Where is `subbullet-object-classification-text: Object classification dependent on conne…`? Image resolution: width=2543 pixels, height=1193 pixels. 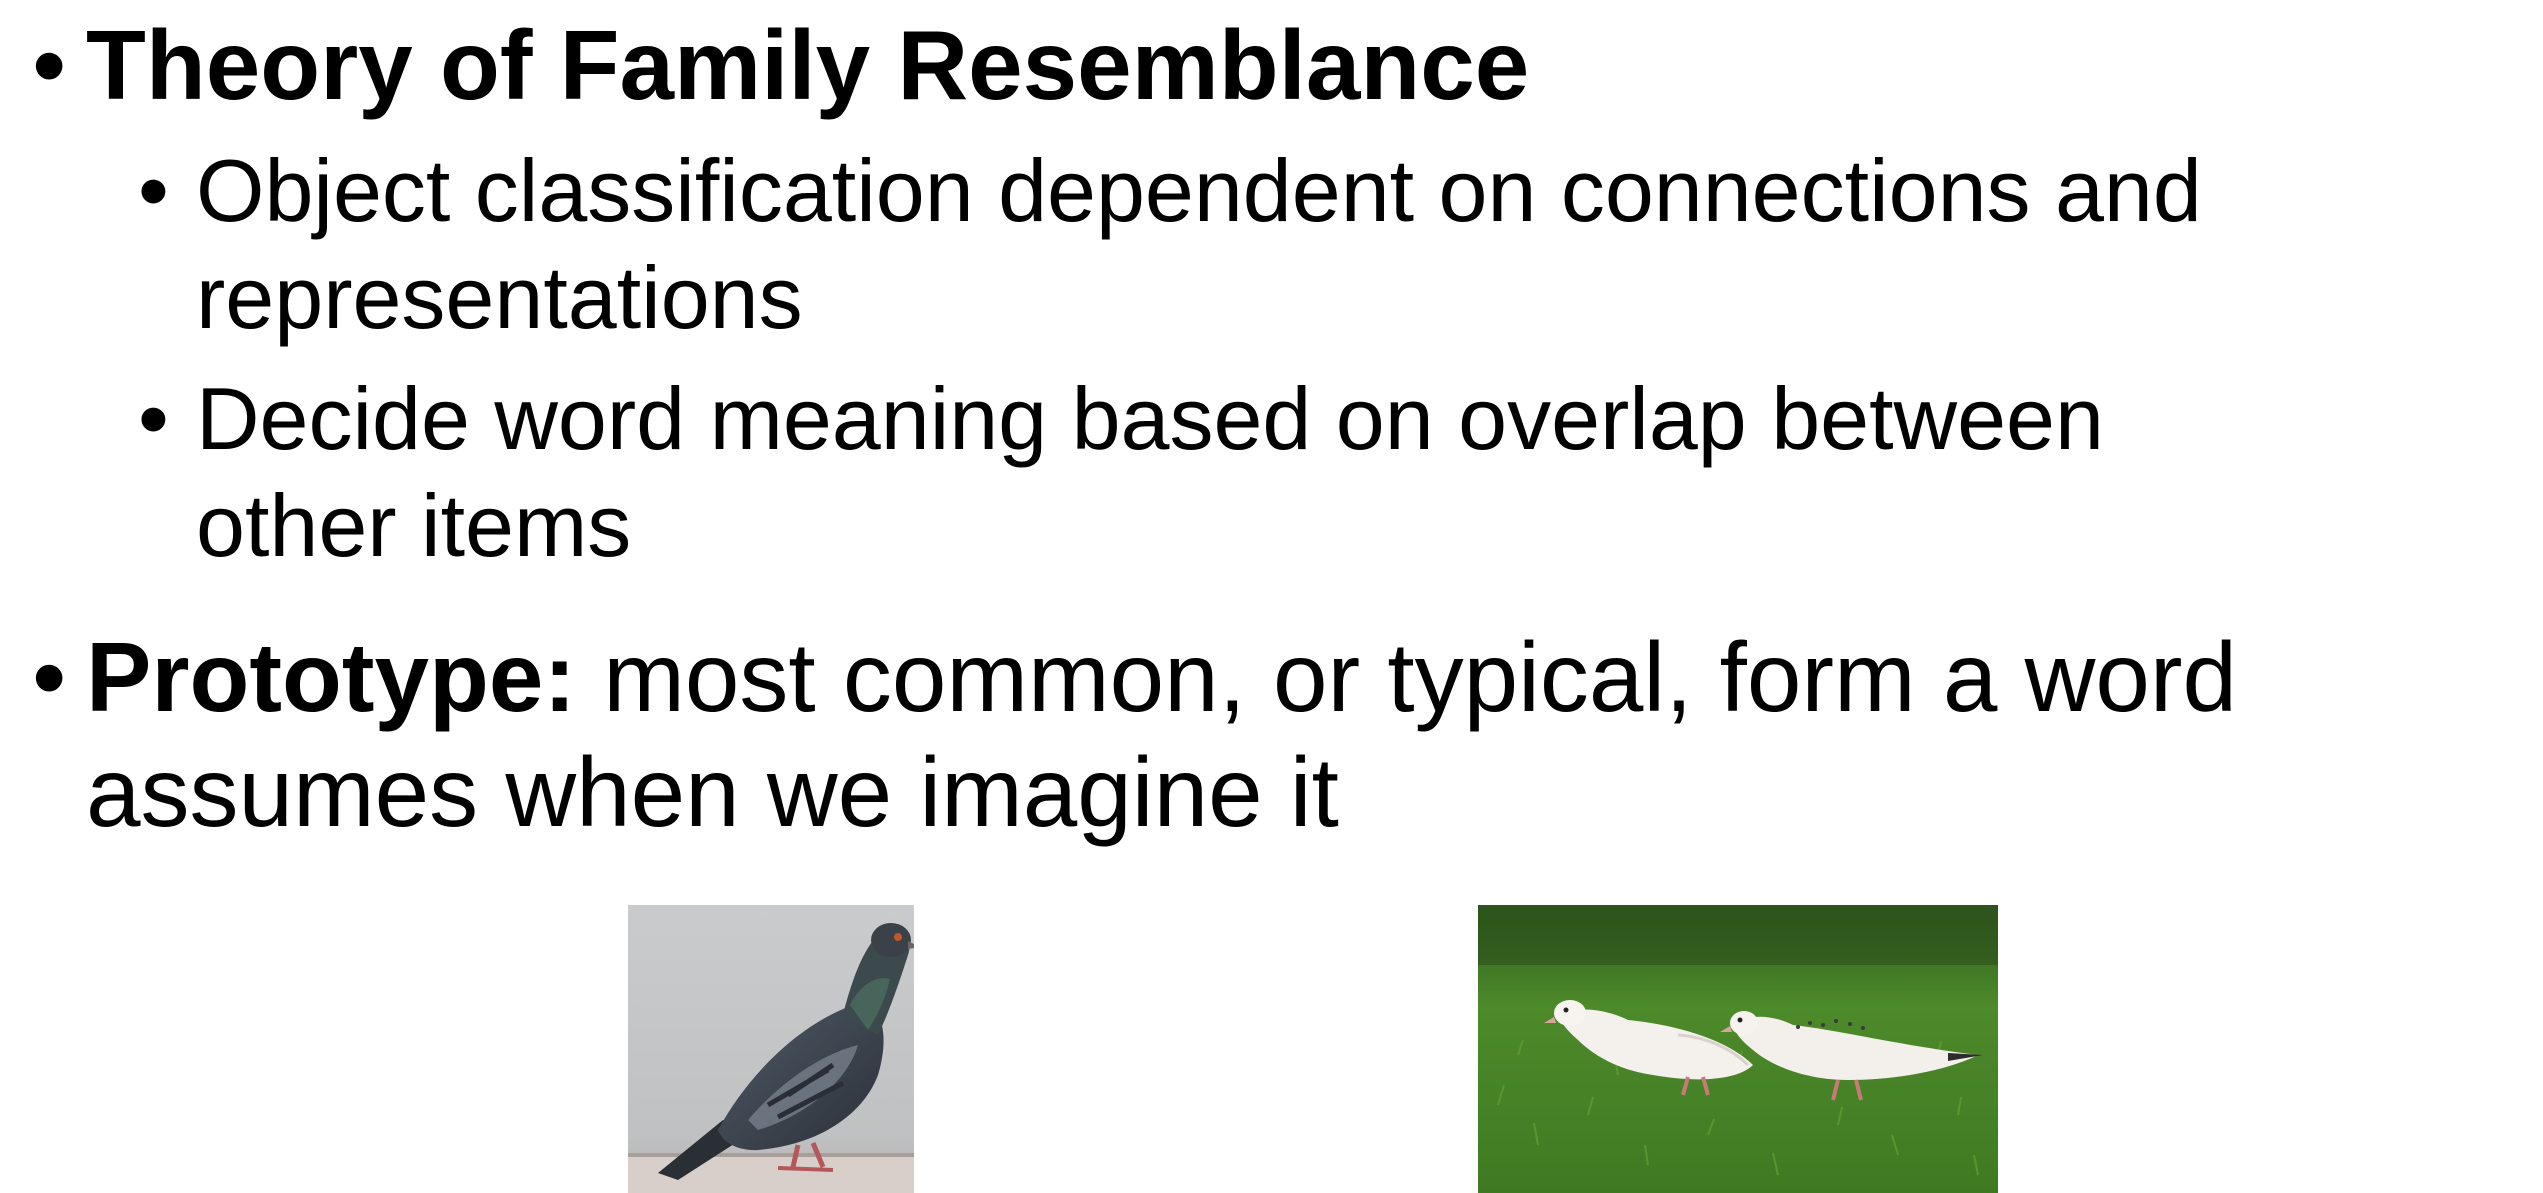 subbullet-object-classification-text: Object classification dependent on conne… is located at coordinates (1199, 244).